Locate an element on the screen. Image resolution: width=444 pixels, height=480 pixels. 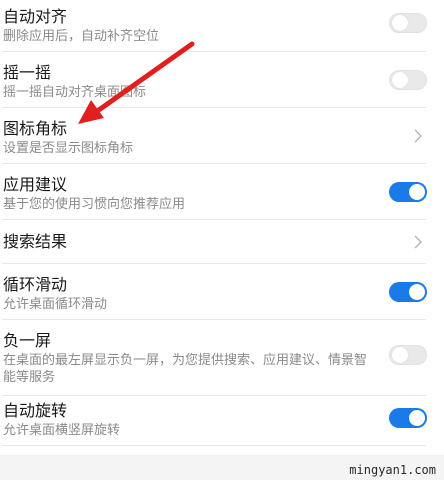
setting-title: 自动旋转 is located at coordinates (35, 410).